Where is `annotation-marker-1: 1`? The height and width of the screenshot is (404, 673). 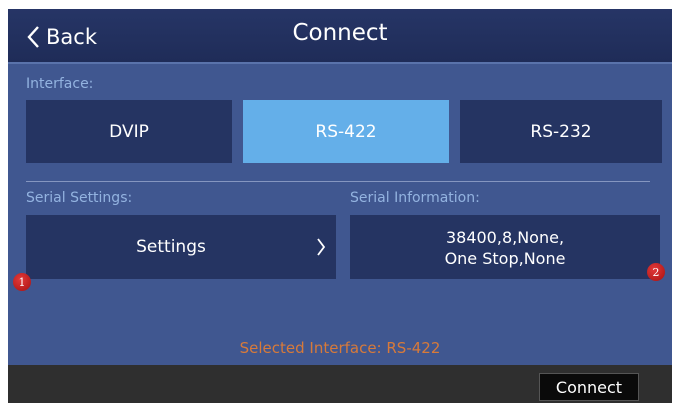
annotation-marker-1: 1 is located at coordinates (22, 282).